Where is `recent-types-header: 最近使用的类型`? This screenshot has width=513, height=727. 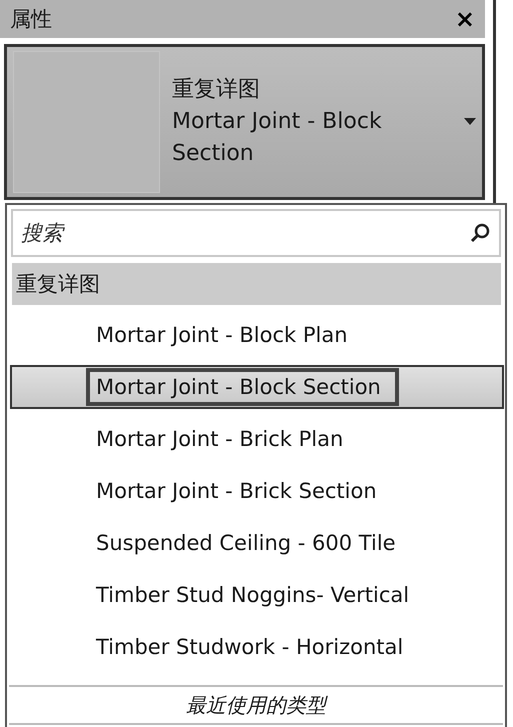
recent-types-header: 最近使用的类型 is located at coordinates (256, 705).